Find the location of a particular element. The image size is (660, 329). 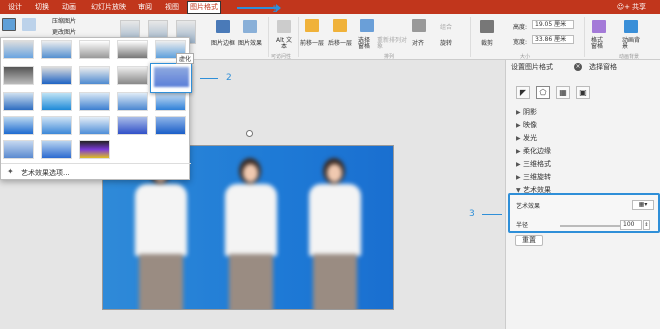

tab-slideshow: 幻灯片放映 is located at coordinates (108, 8).